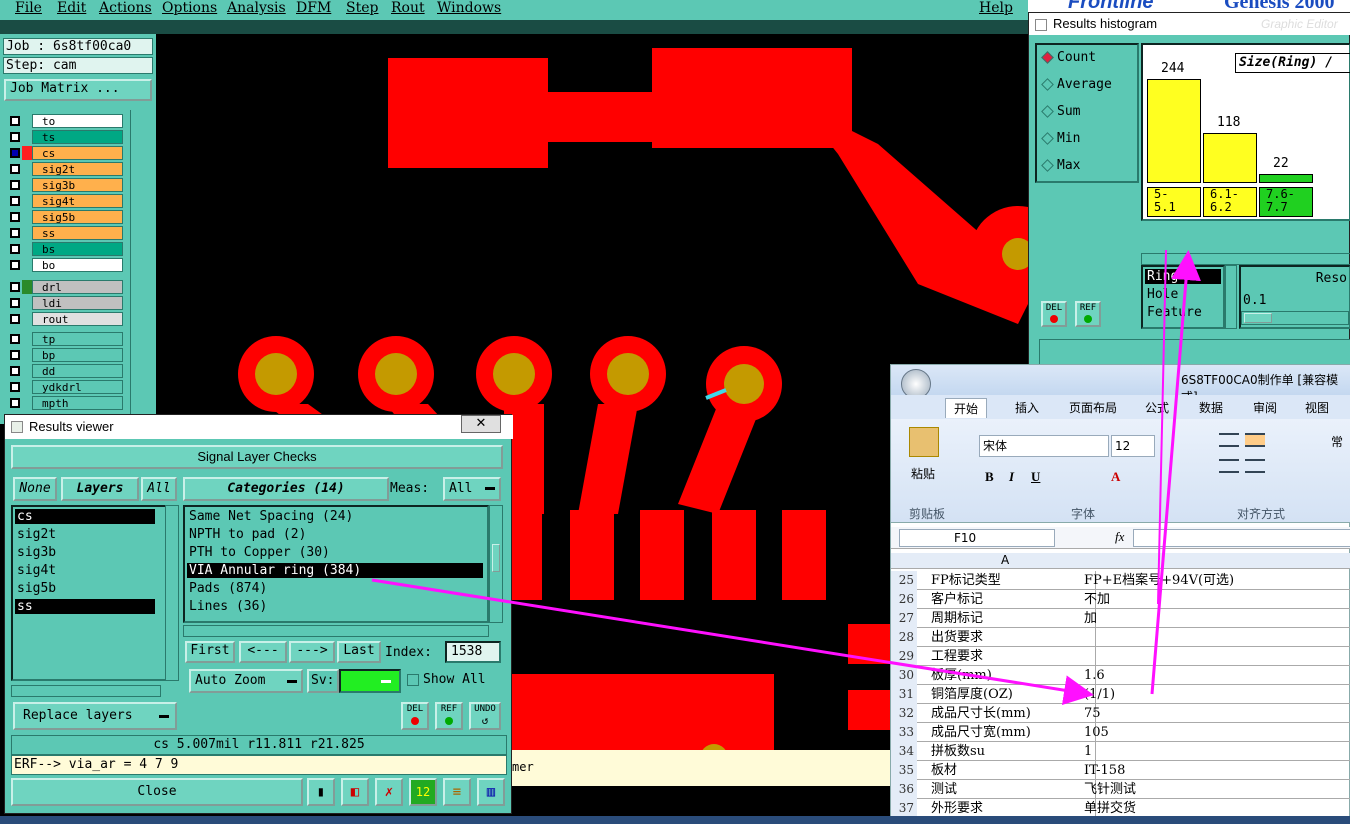 The width and height of the screenshot is (1350, 824). Describe the element at coordinates (1044, 446) in the screenshot. I see `font-name-box: 宋体` at that location.